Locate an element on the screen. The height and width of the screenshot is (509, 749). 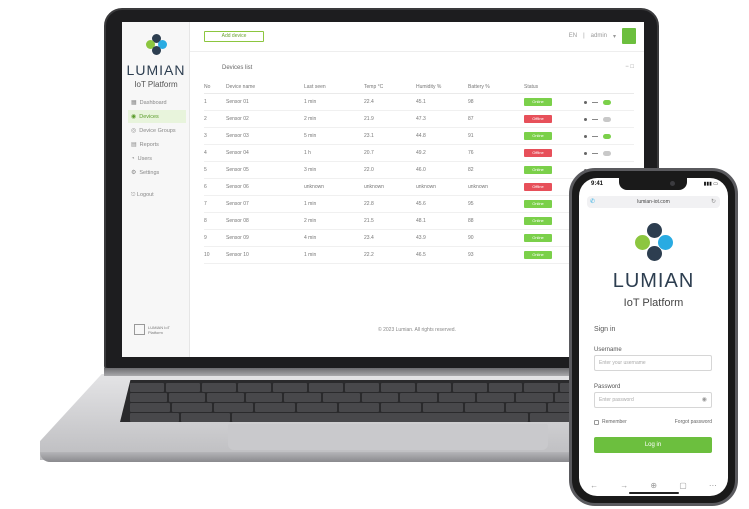
device-name-cell: Sensor 04 is located at coordinates (237, 153).